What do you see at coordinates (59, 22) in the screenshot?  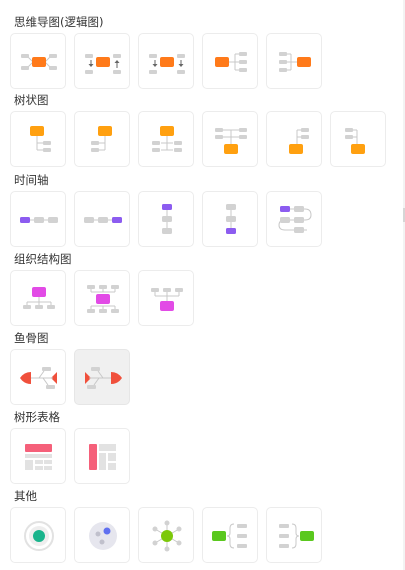 I see `section-title: 思维导图(逻辑图)` at bounding box center [59, 22].